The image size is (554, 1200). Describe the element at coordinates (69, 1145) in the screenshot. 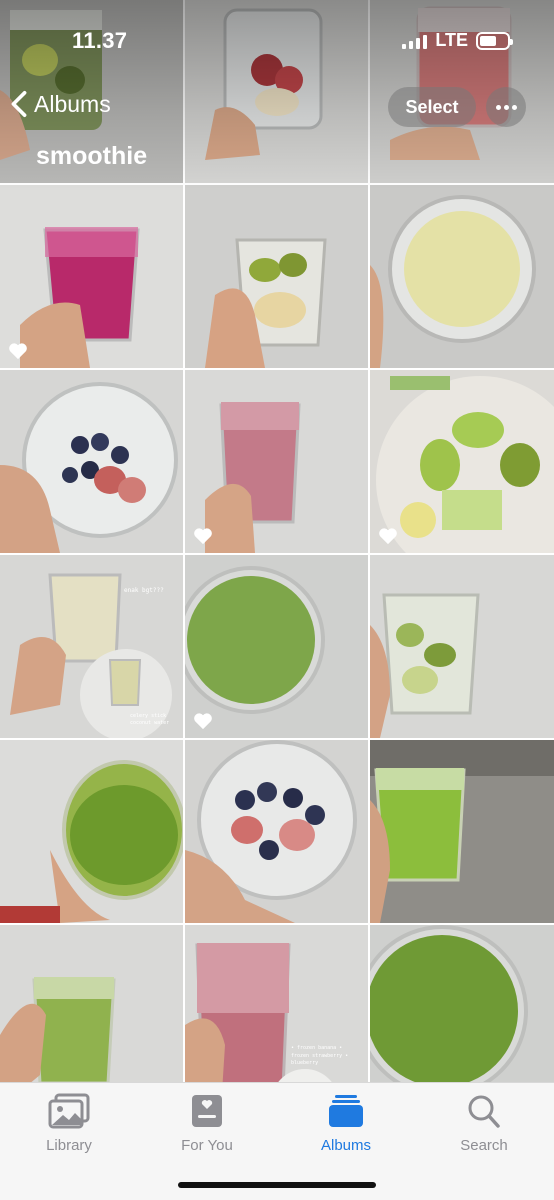

I see `tab-library-label: Library` at that location.